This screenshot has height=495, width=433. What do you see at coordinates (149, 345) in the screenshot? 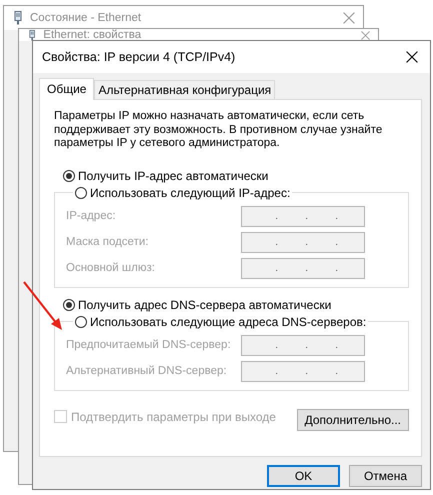
I see `field-label: Предпочитаемый DNS-сервер:` at bounding box center [149, 345].